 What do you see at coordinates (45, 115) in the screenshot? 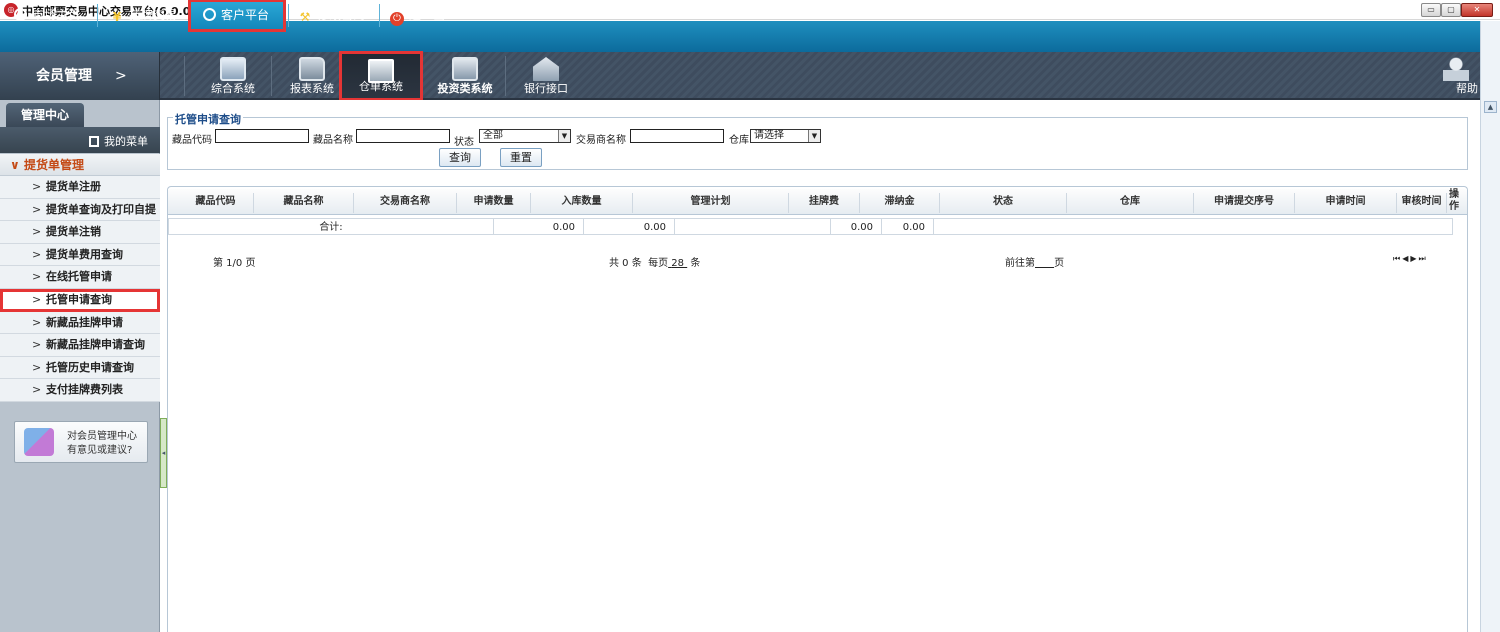
I see `sidebar-tab-management-center: 管理中心` at bounding box center [45, 115].